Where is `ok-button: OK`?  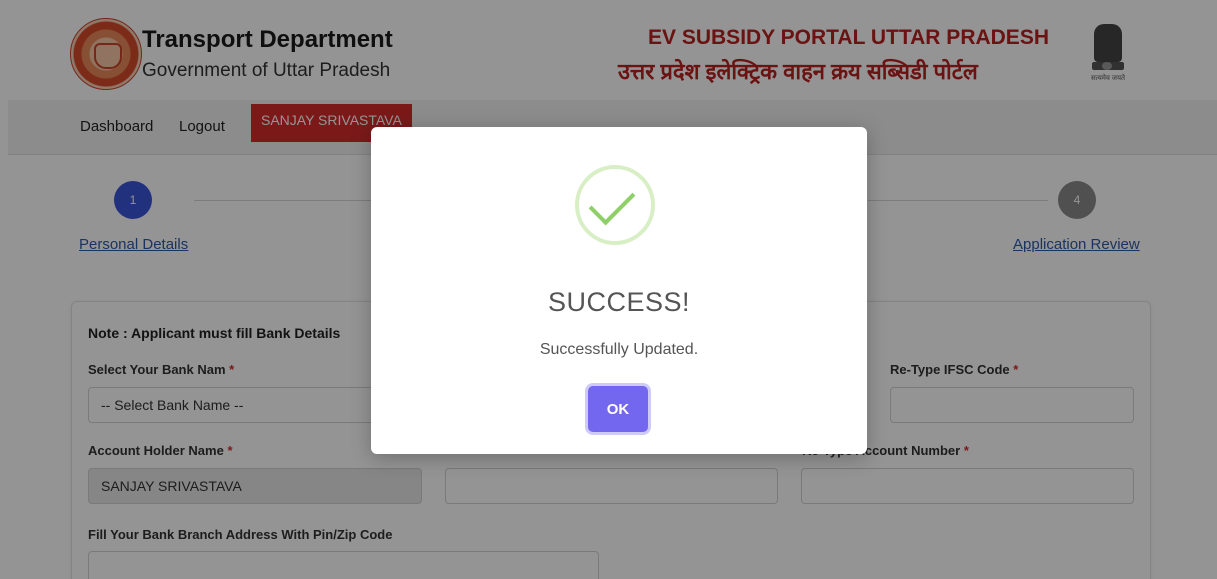
ok-button: OK is located at coordinates (618, 409).